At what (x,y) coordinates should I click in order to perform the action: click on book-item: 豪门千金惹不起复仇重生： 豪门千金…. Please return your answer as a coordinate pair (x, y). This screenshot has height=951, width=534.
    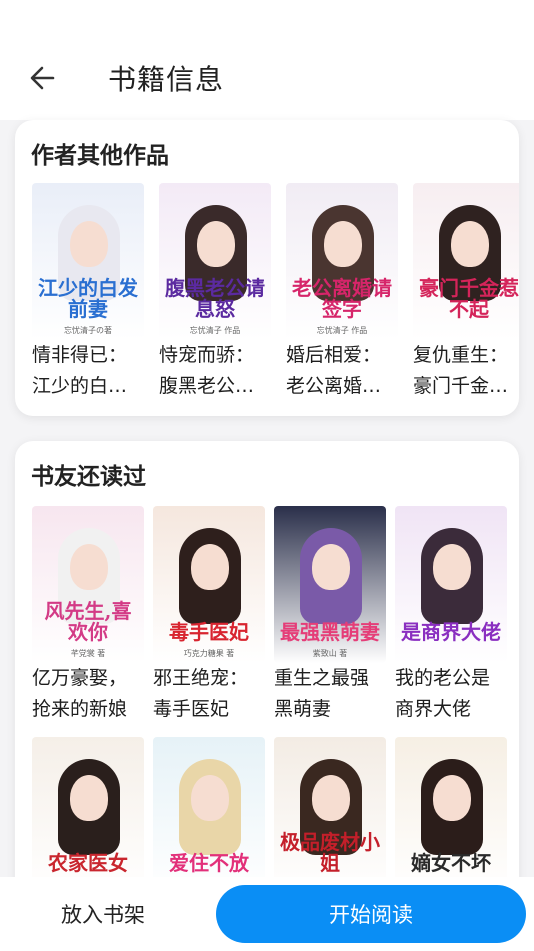
    Looking at the image, I should click on (466, 292).